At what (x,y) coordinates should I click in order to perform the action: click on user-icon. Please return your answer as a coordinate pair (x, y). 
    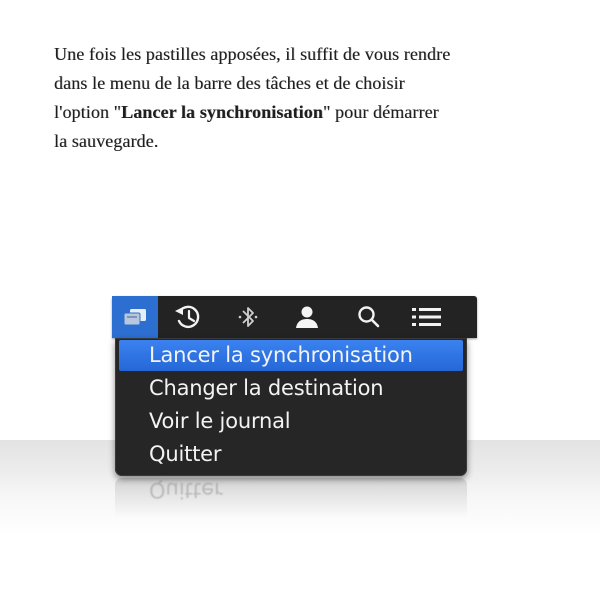
    Looking at the image, I should click on (307, 317).